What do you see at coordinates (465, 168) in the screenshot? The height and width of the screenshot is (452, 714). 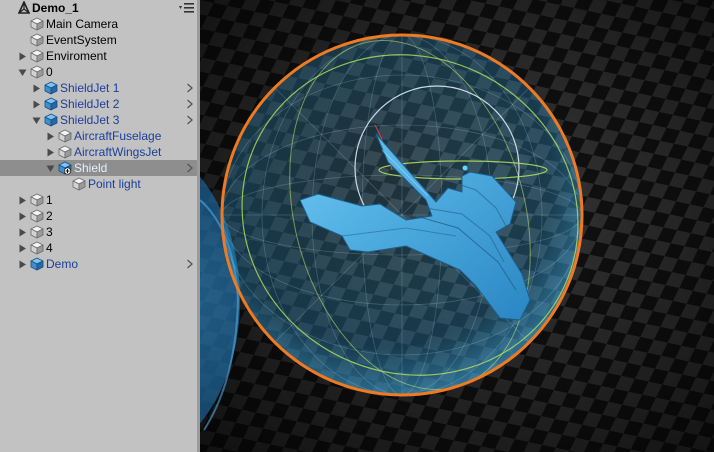 I see `point-light-gizmo` at bounding box center [465, 168].